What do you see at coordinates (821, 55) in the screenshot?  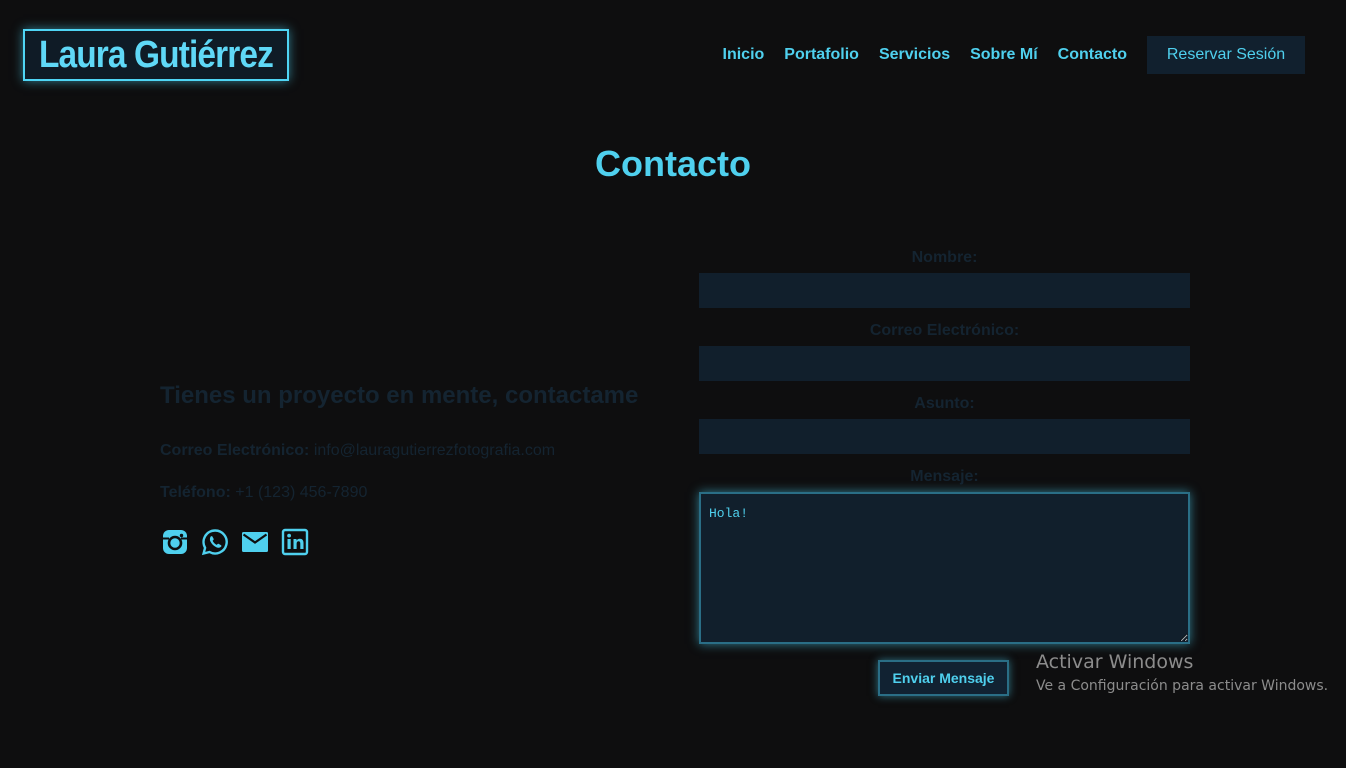 I see `nav-link-portafolio: Portafolio` at bounding box center [821, 55].